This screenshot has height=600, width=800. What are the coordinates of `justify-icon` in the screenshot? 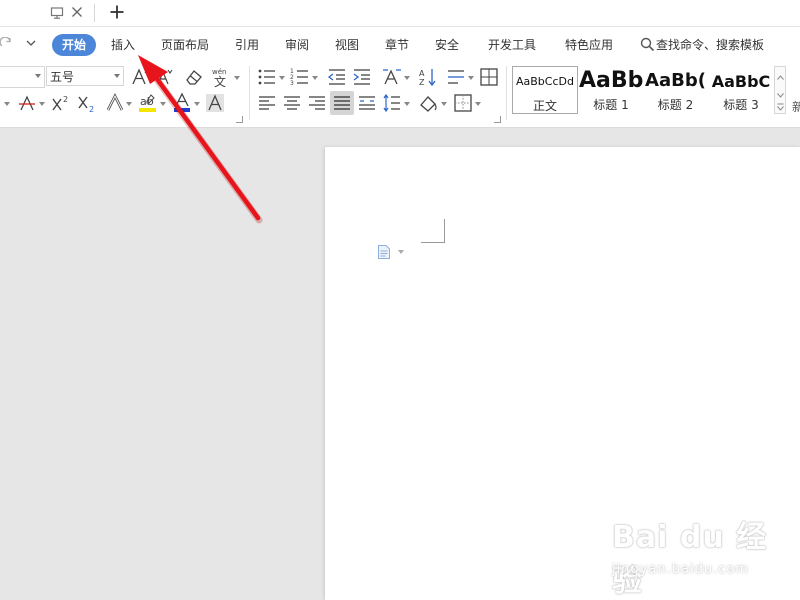 It's located at (342, 103).